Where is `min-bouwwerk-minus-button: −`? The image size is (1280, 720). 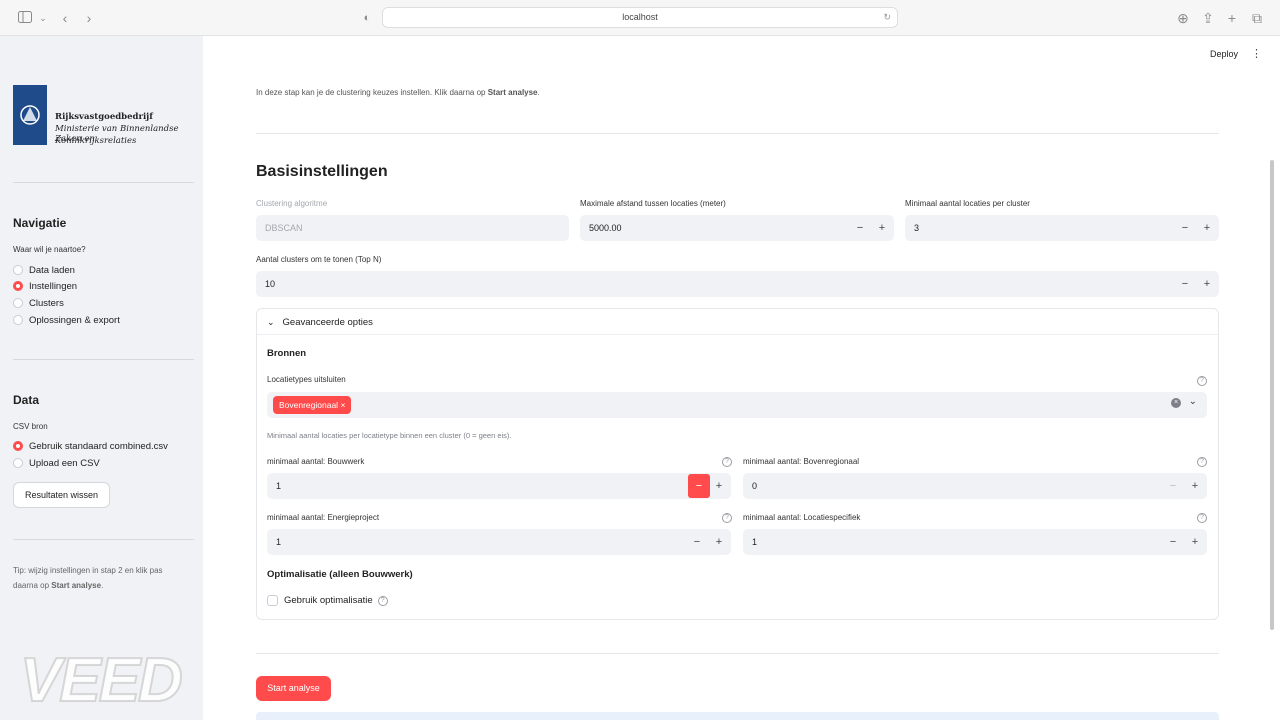
min-bouwwerk-minus-button: − is located at coordinates (699, 486).